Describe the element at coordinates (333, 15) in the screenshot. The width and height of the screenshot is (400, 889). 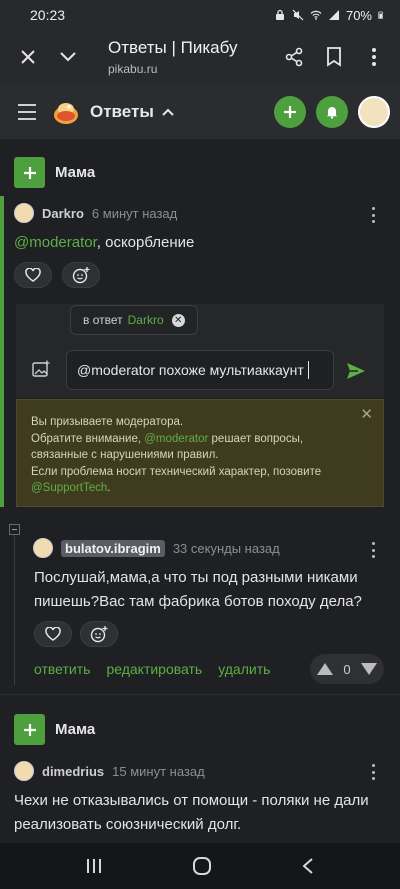
I see `signal-icon` at that location.